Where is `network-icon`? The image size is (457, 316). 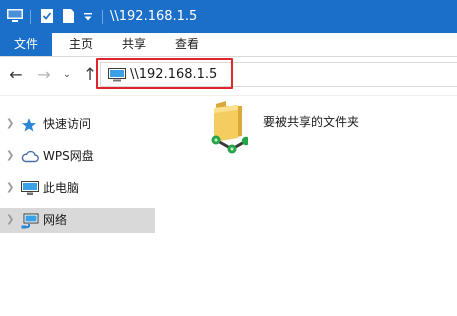 network-icon is located at coordinates (30, 221).